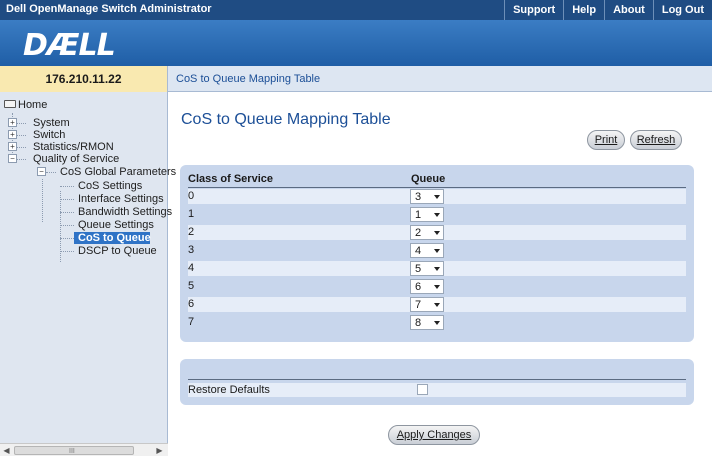 The height and width of the screenshot is (456, 712). I want to click on scroll-left-arrow-icon: ◀, so click(6, 450).